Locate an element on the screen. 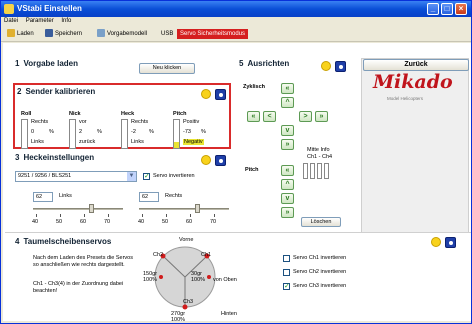 The image size is (472, 324). links-value-field: 62 is located at coordinates (43, 197).